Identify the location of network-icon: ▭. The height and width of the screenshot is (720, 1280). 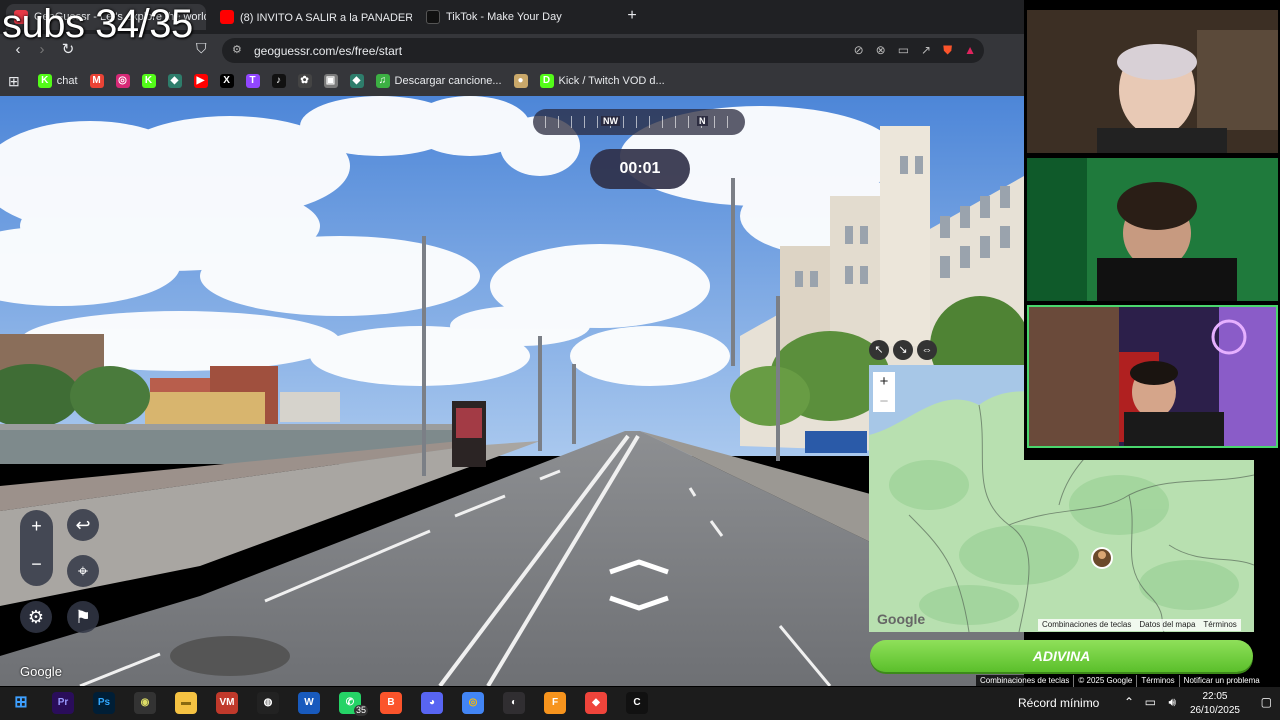
(1150, 702).